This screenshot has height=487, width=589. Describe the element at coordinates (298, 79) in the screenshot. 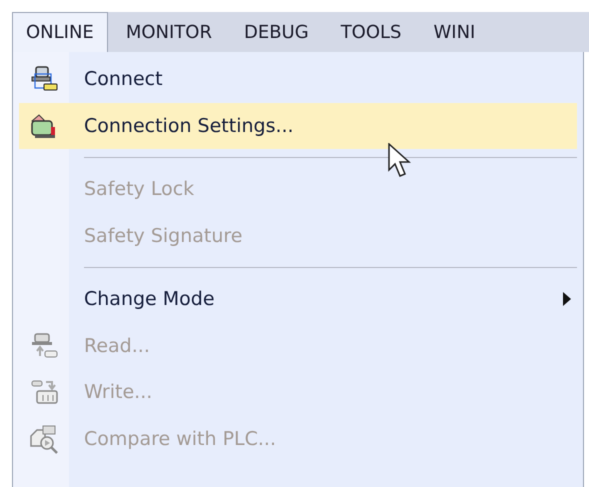

I see `menu-item: Connect` at that location.